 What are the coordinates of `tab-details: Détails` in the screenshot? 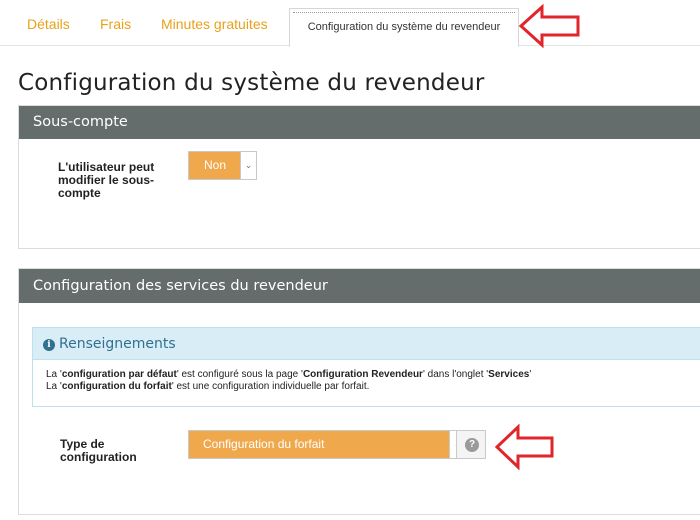 It's located at (48, 24).